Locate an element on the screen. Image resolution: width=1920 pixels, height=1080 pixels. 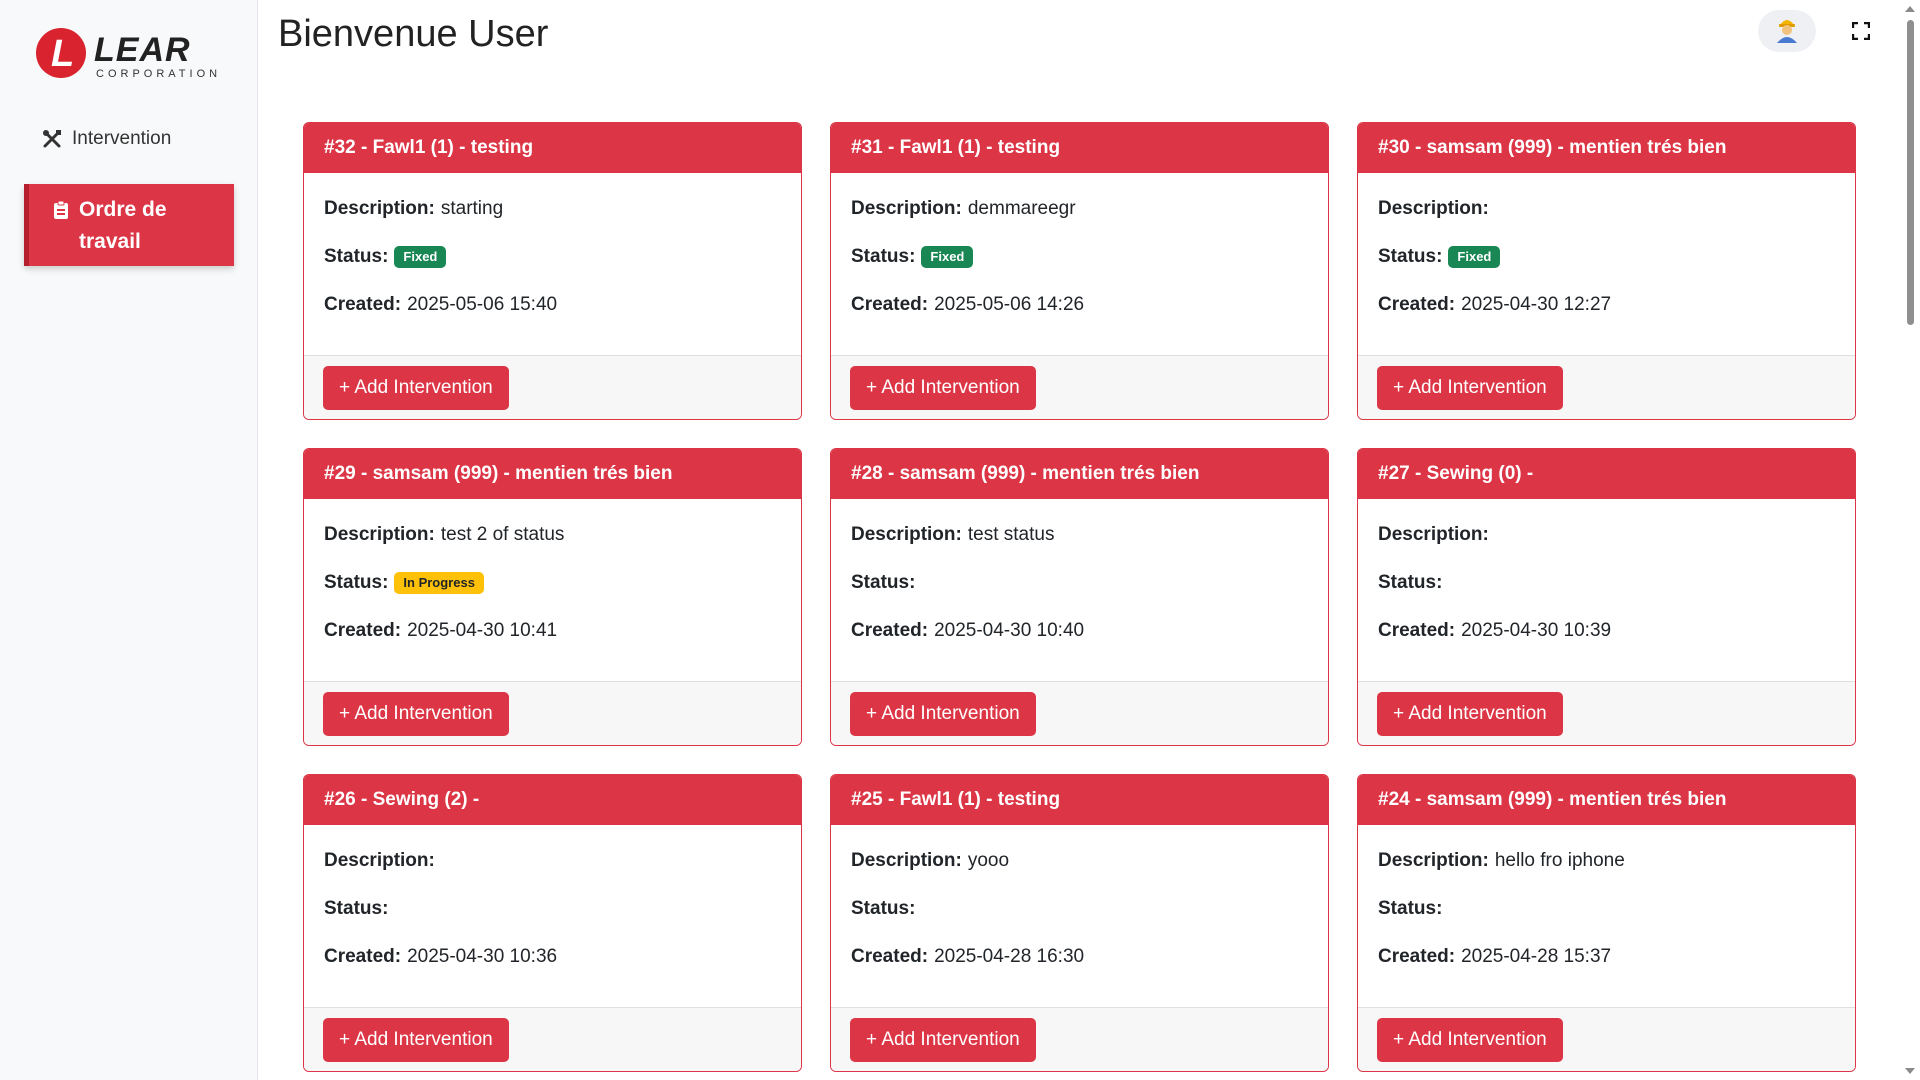
description-value: hello fro iphone is located at coordinates (1559, 860).